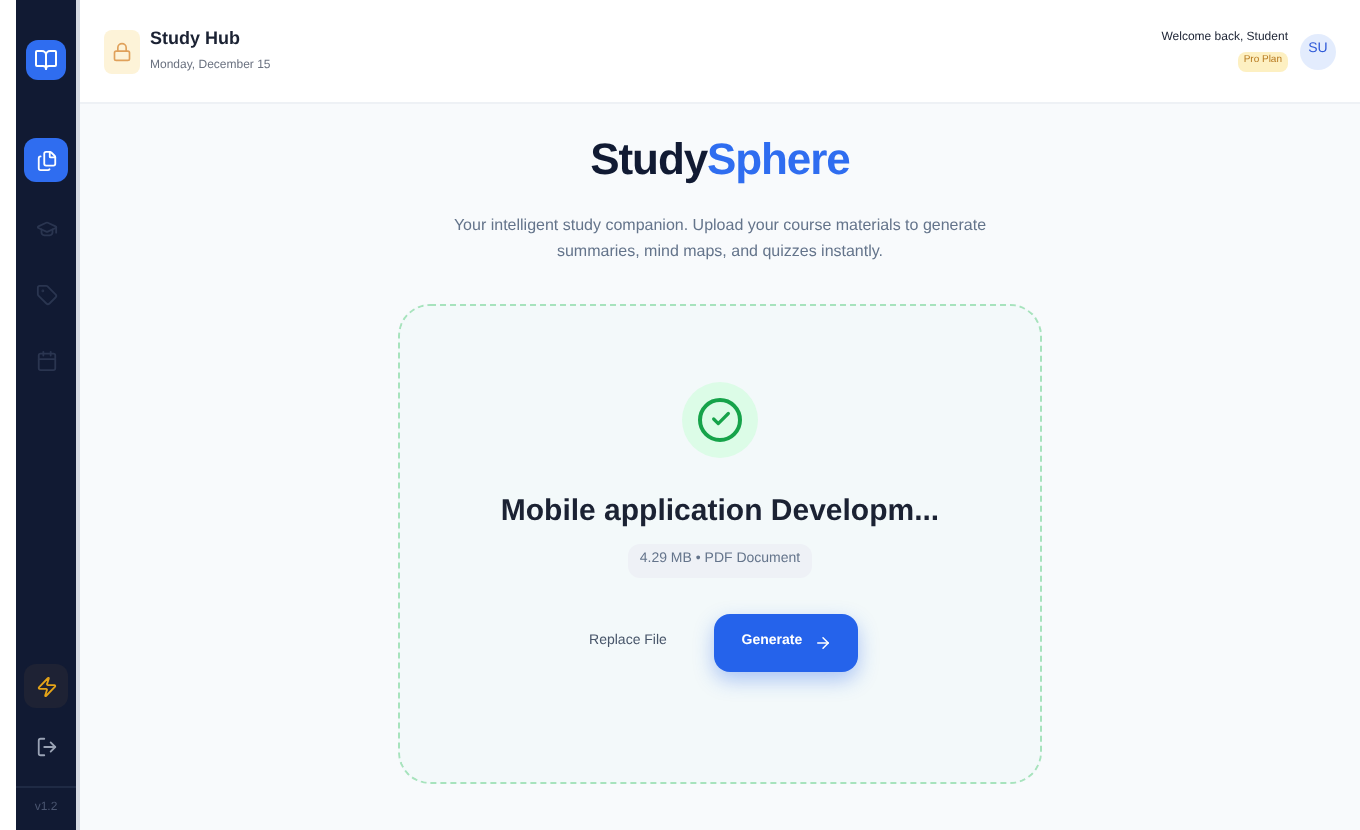 Image resolution: width=1360 pixels, height=830 pixels. What do you see at coordinates (720, 419) in the screenshot?
I see `success-check-icon` at bounding box center [720, 419].